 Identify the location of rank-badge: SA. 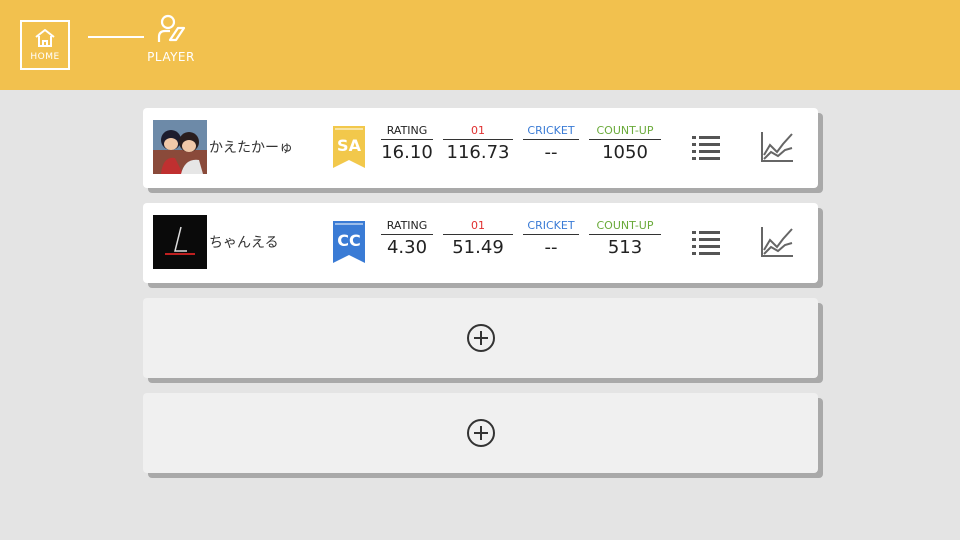
(349, 147).